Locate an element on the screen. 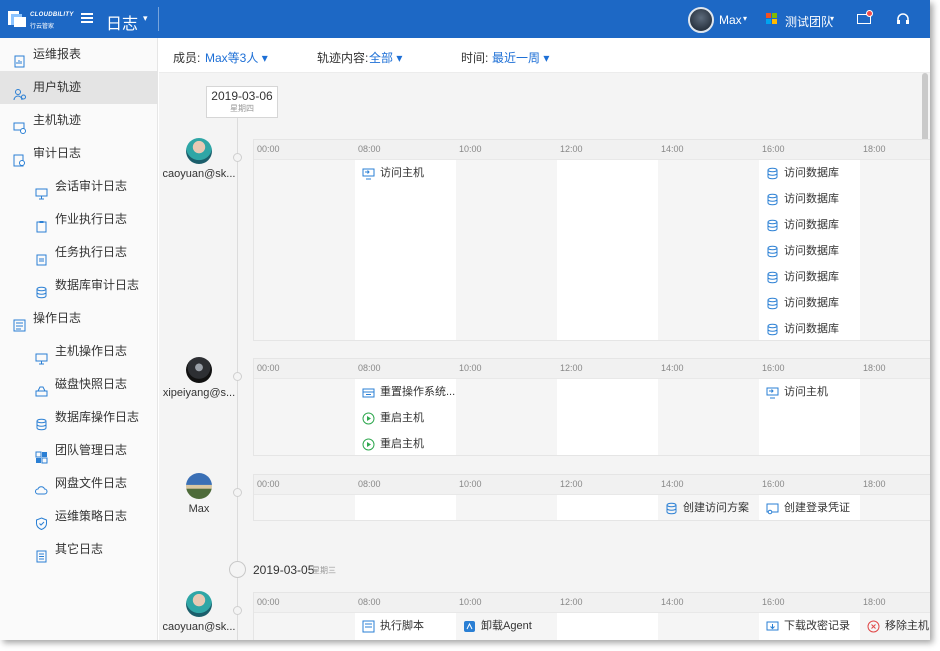 This screenshot has width=940, height=651. sidebar-item: 任务执行日志 is located at coordinates (79, 252).